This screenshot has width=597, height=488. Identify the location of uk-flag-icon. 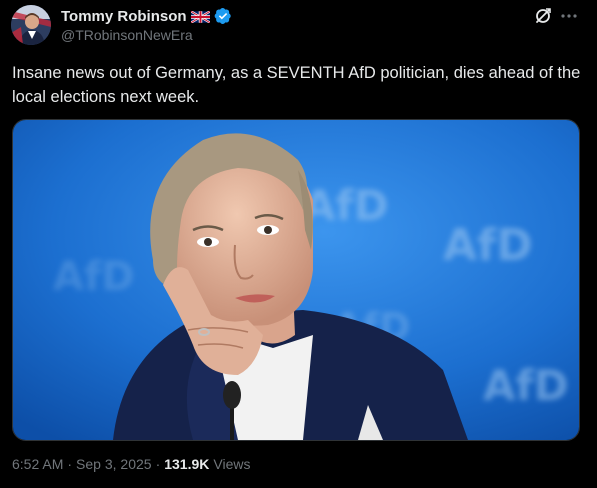
(200, 17).